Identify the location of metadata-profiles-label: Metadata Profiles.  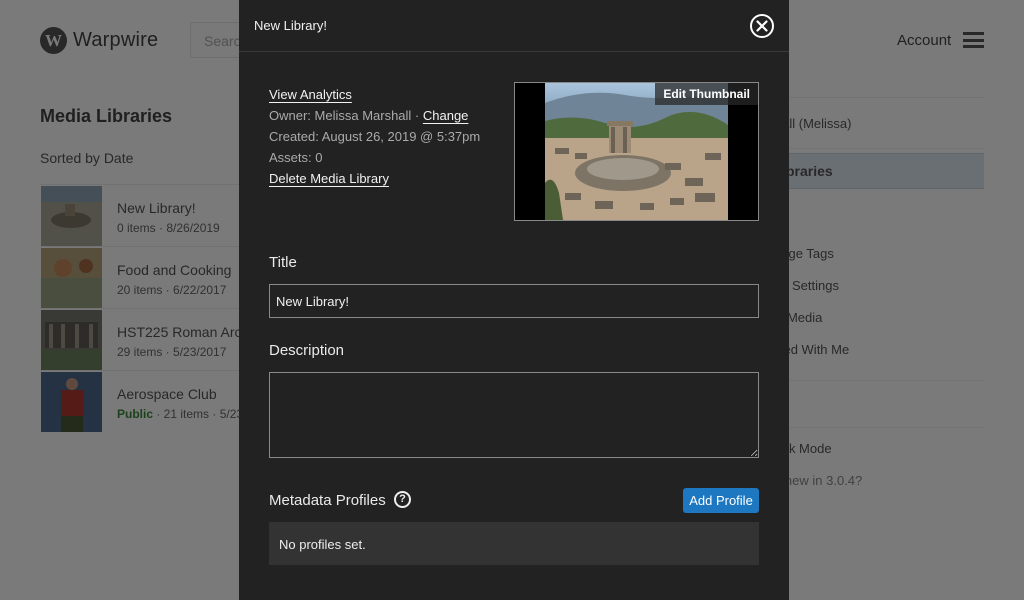
(327, 500).